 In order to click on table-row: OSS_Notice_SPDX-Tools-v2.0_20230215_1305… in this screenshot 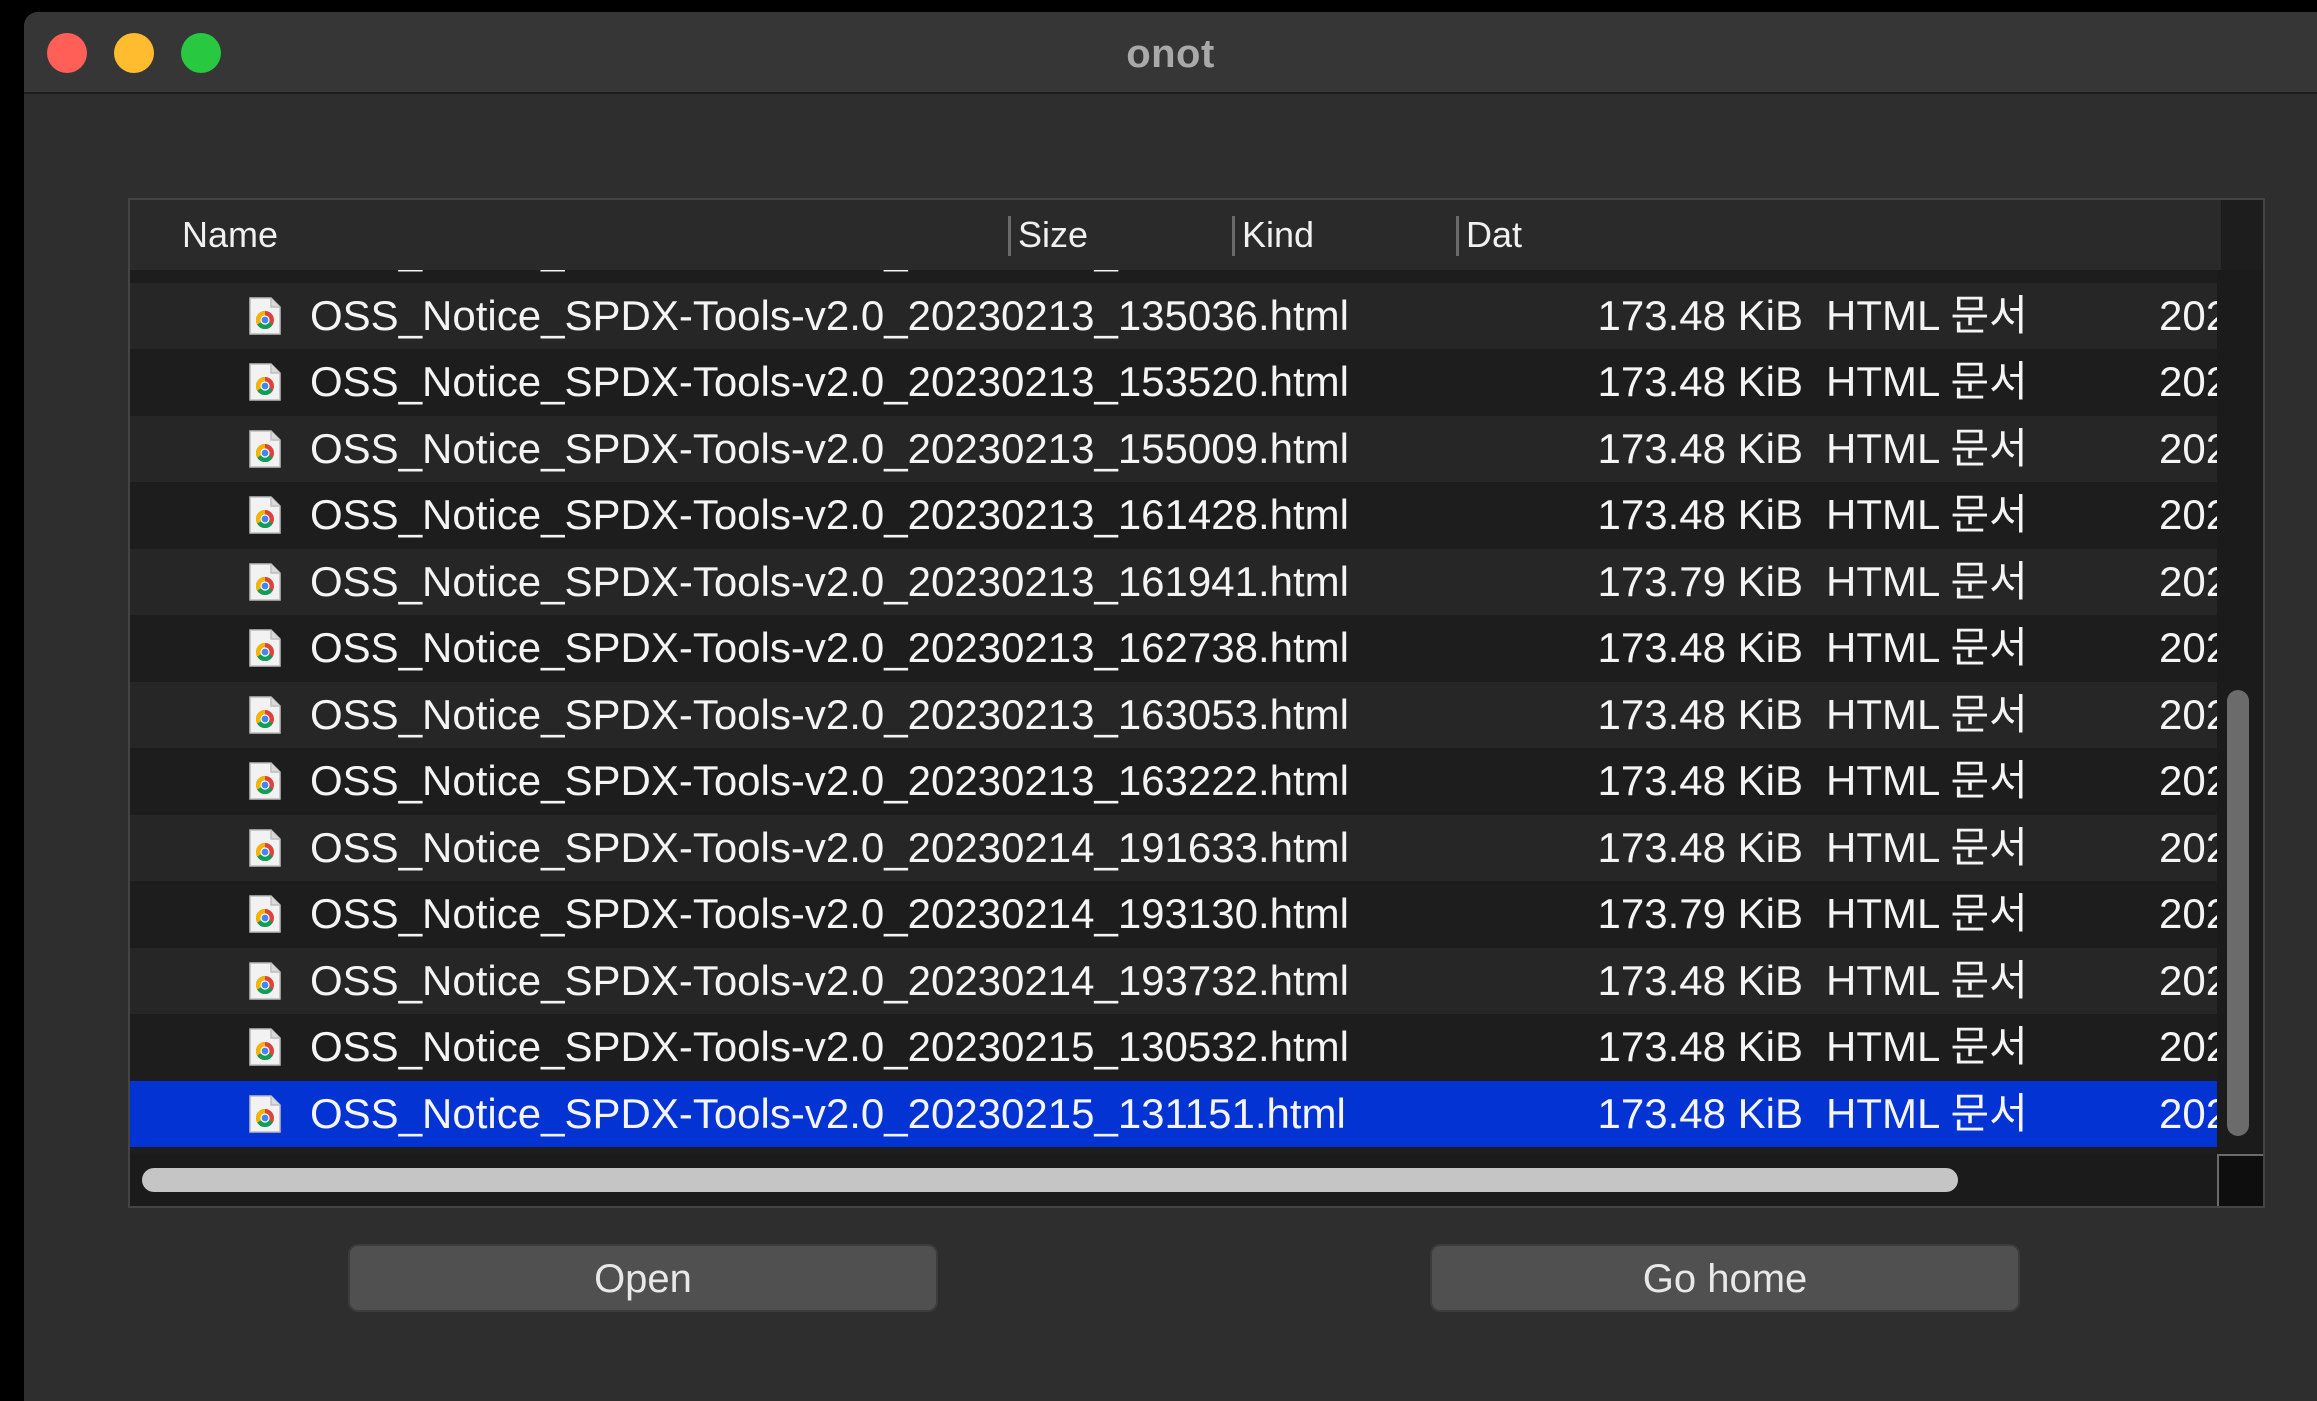, I will do `click(1175, 1047)`.